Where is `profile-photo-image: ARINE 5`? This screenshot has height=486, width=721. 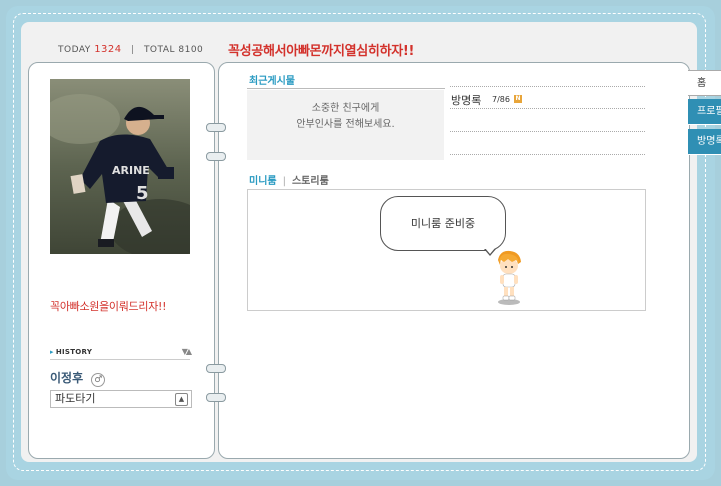 profile-photo-image: ARINE 5 is located at coordinates (120, 166).